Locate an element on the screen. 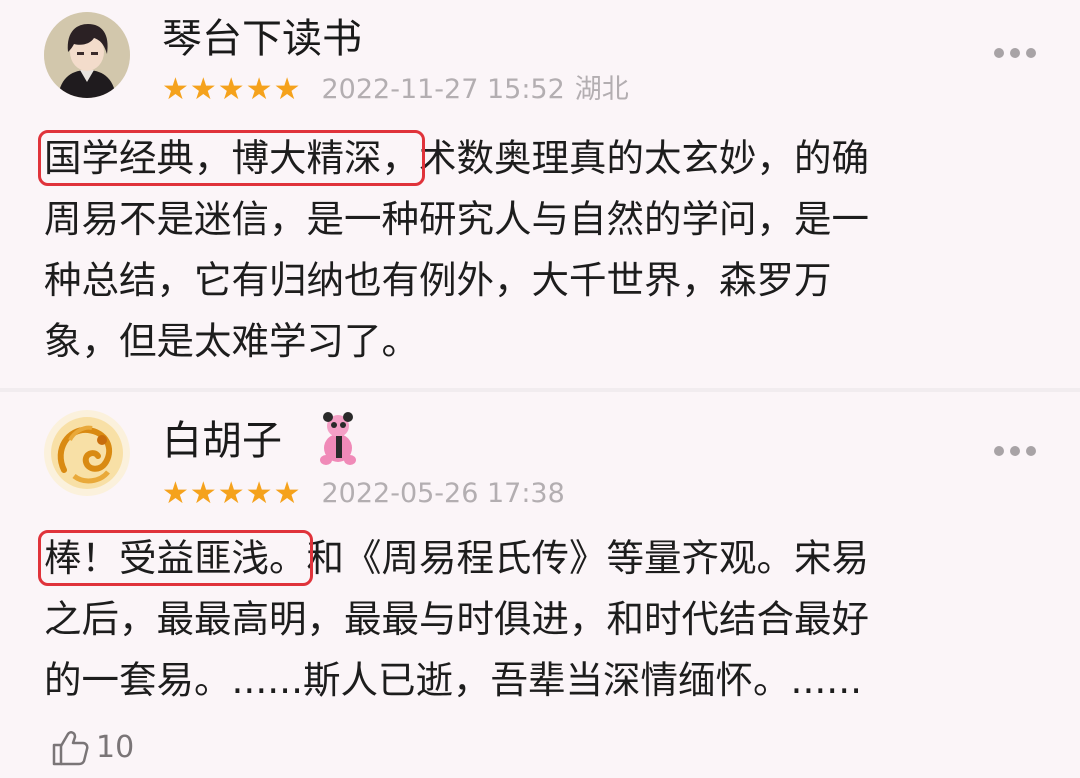  review-line: 周易不是迷信，是一种研究人与自然的学问，是一 is located at coordinates (456, 219).